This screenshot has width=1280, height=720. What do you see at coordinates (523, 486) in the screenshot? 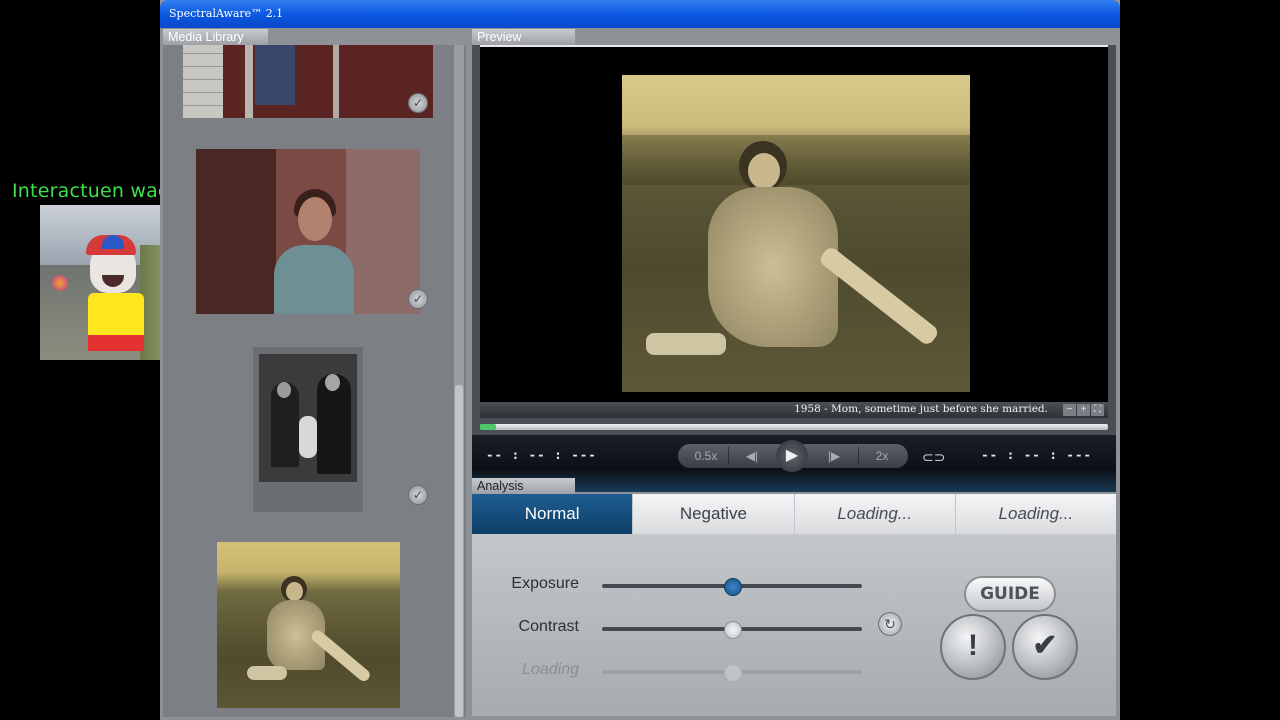
I see `analysis-tab: Analysis` at bounding box center [523, 486].